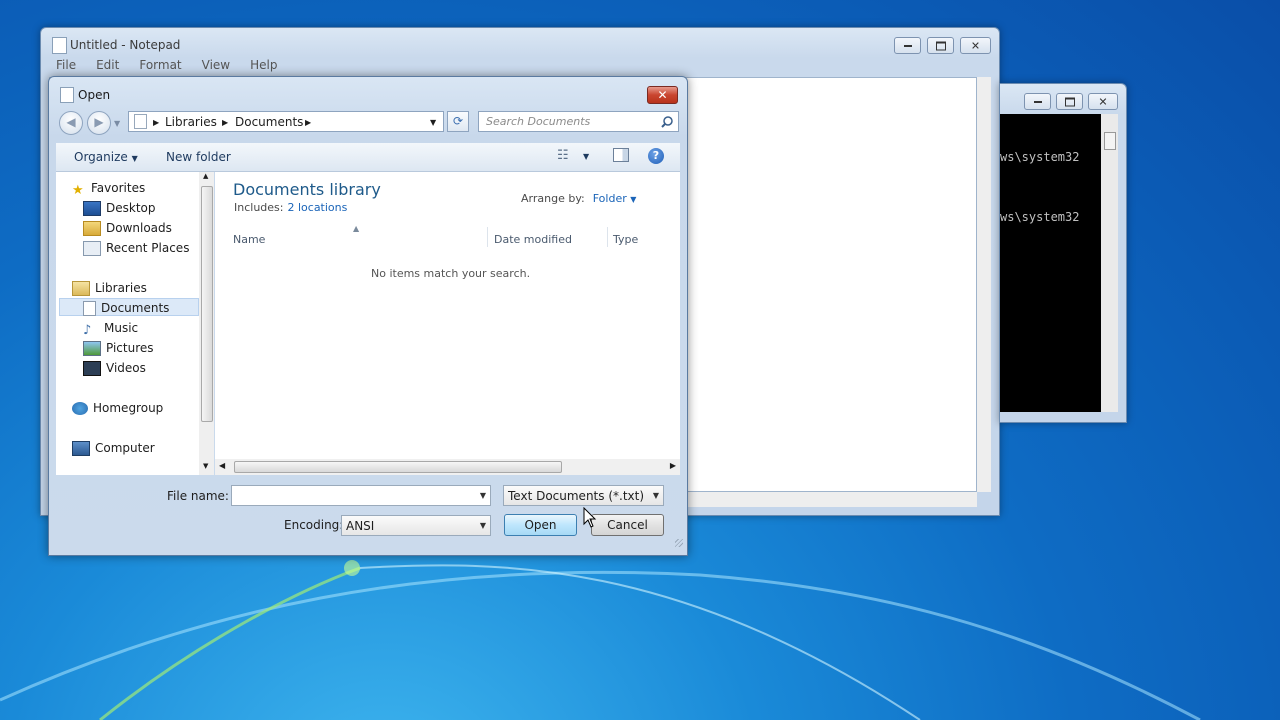 The image size is (1280, 720). What do you see at coordinates (1110, 141) in the screenshot?
I see `console-scroll-thumb` at bounding box center [1110, 141].